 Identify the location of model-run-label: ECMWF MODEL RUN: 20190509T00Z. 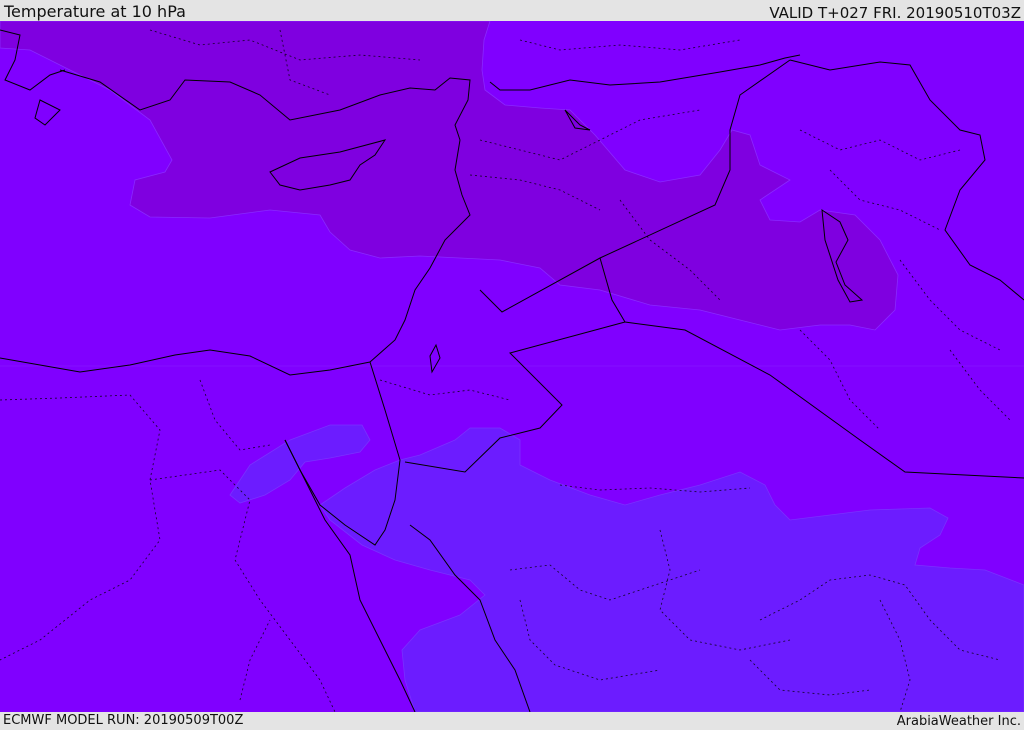
(123, 720).